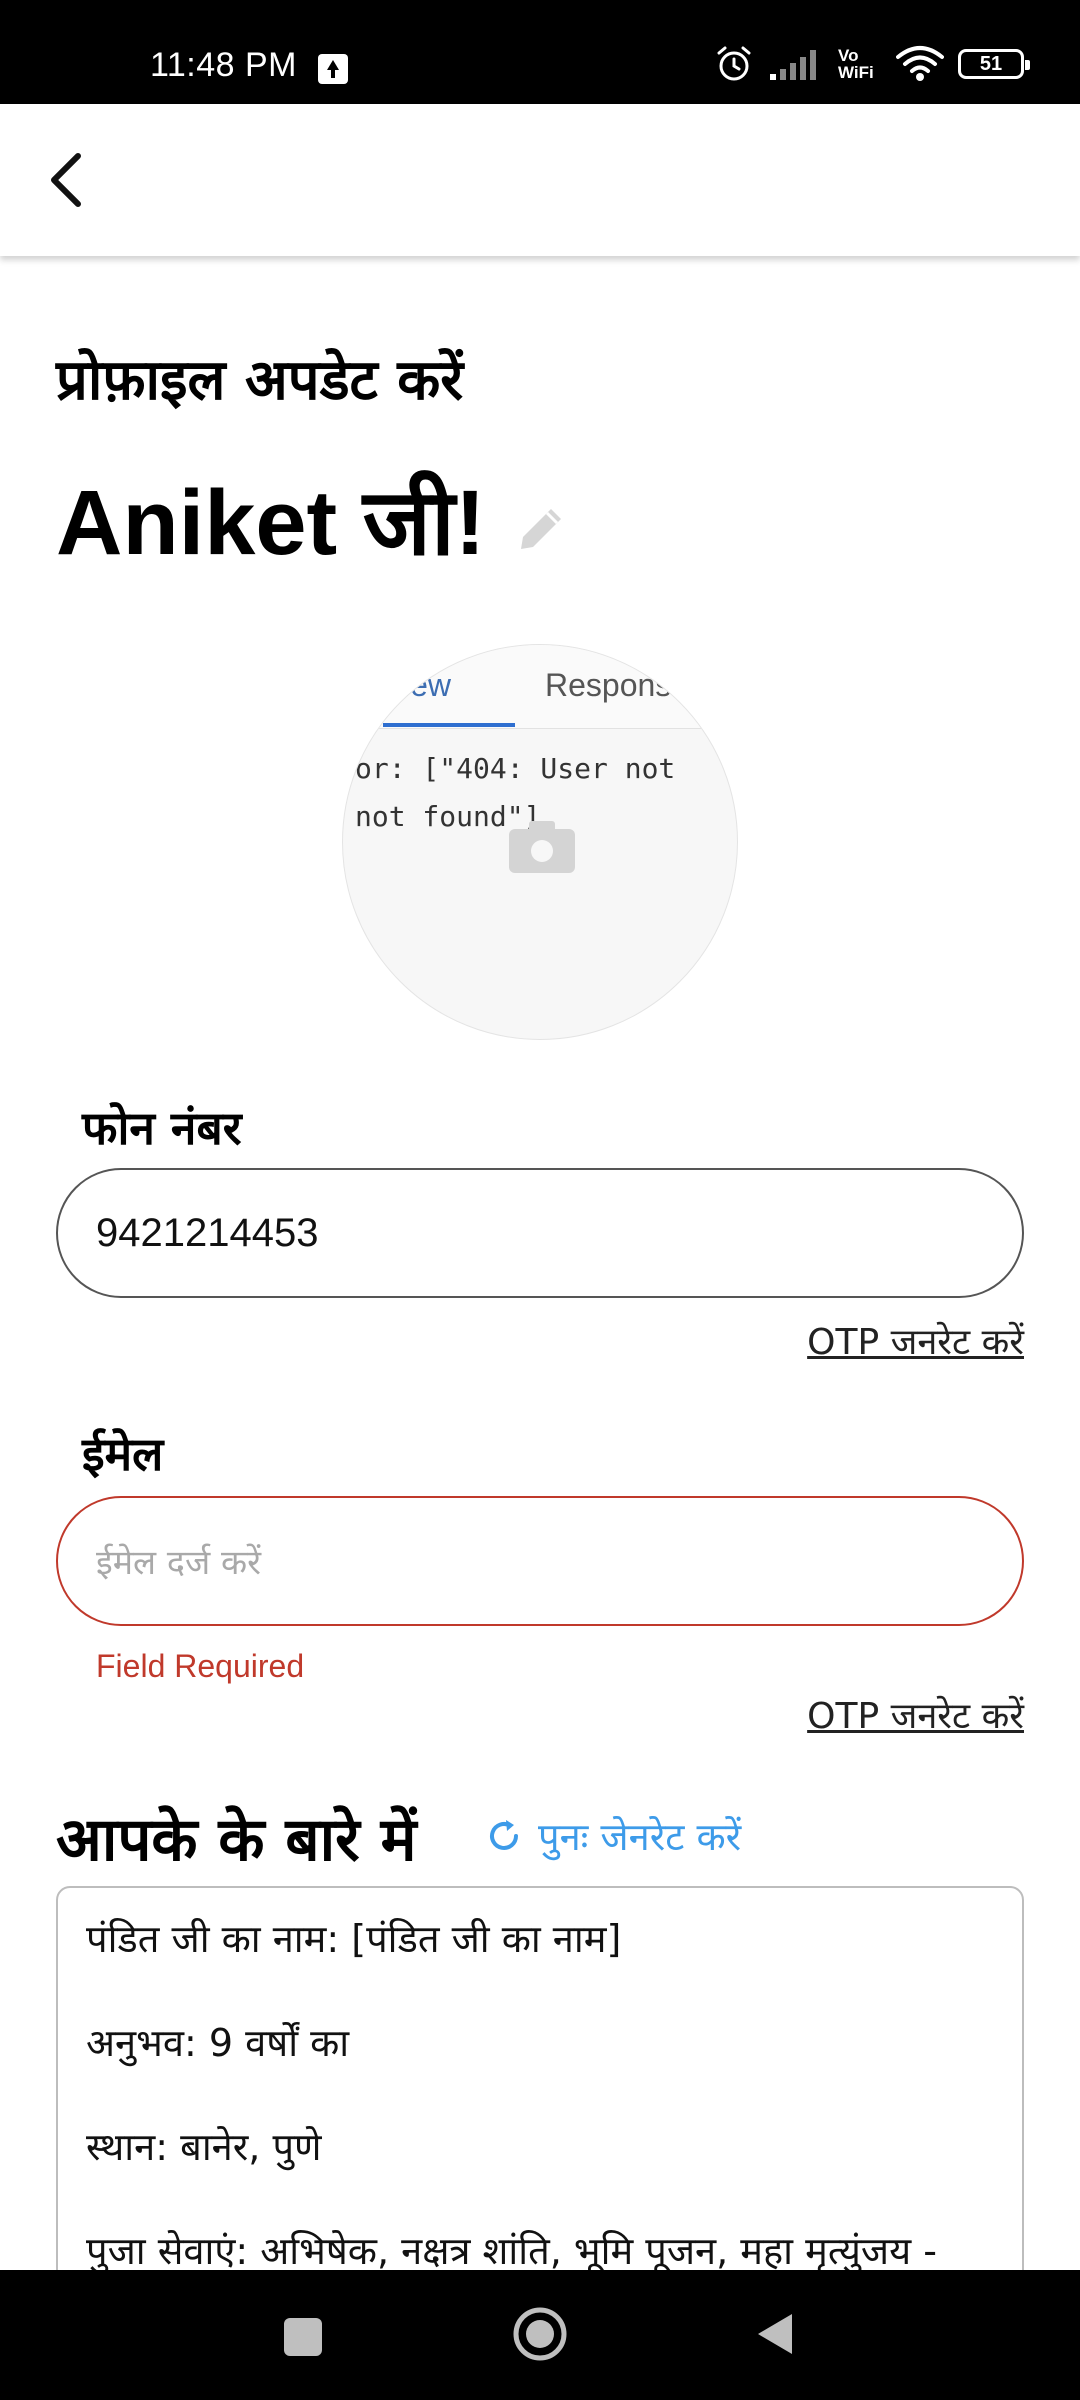 The image size is (1080, 2400). I want to click on about-title: आपके के बारे में, so click(236, 1840).